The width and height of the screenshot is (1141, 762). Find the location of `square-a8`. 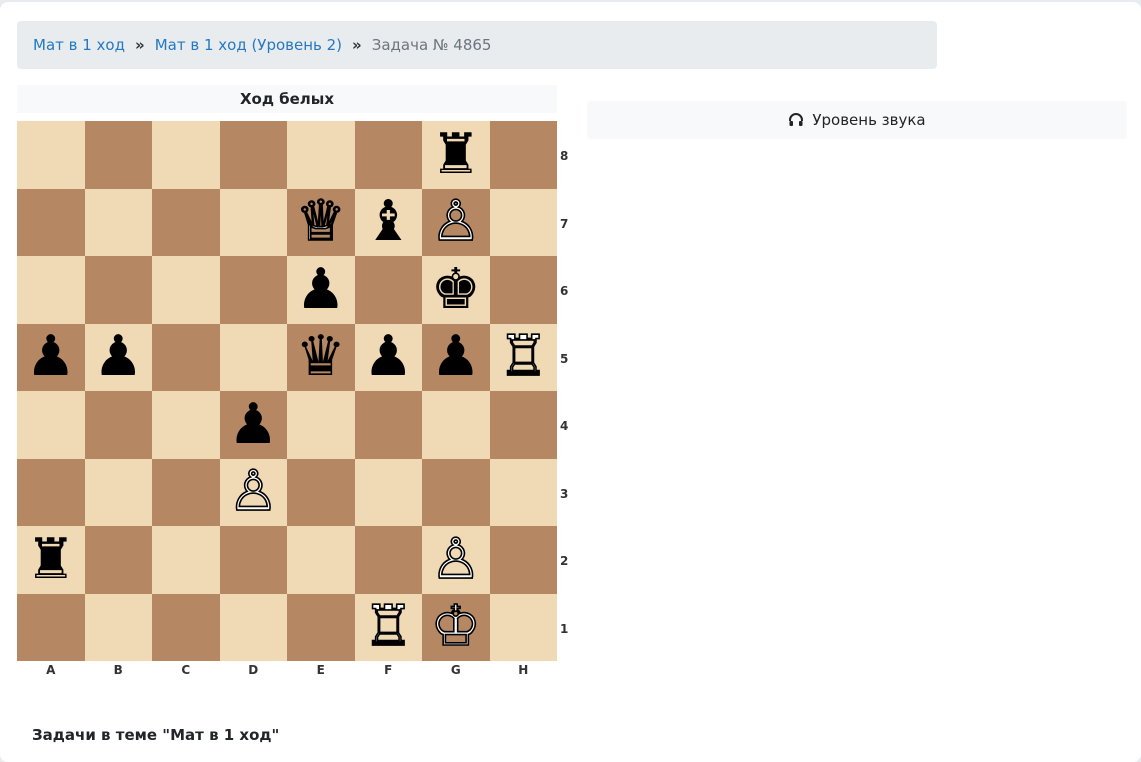

square-a8 is located at coordinates (51, 155).